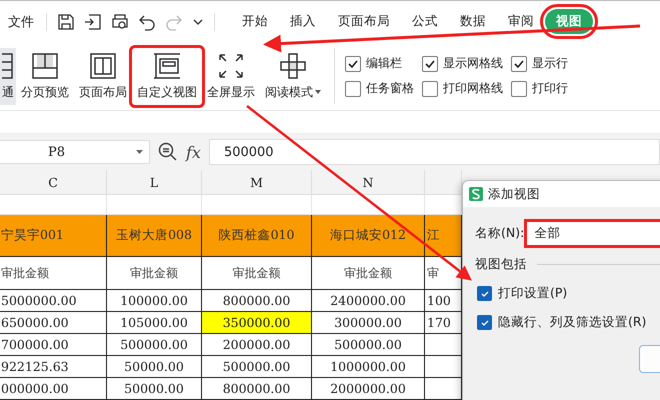 Image resolution: width=660 pixels, height=400 pixels. Describe the element at coordinates (257, 389) in the screenshot. I see `table-cell: 800000.00` at that location.